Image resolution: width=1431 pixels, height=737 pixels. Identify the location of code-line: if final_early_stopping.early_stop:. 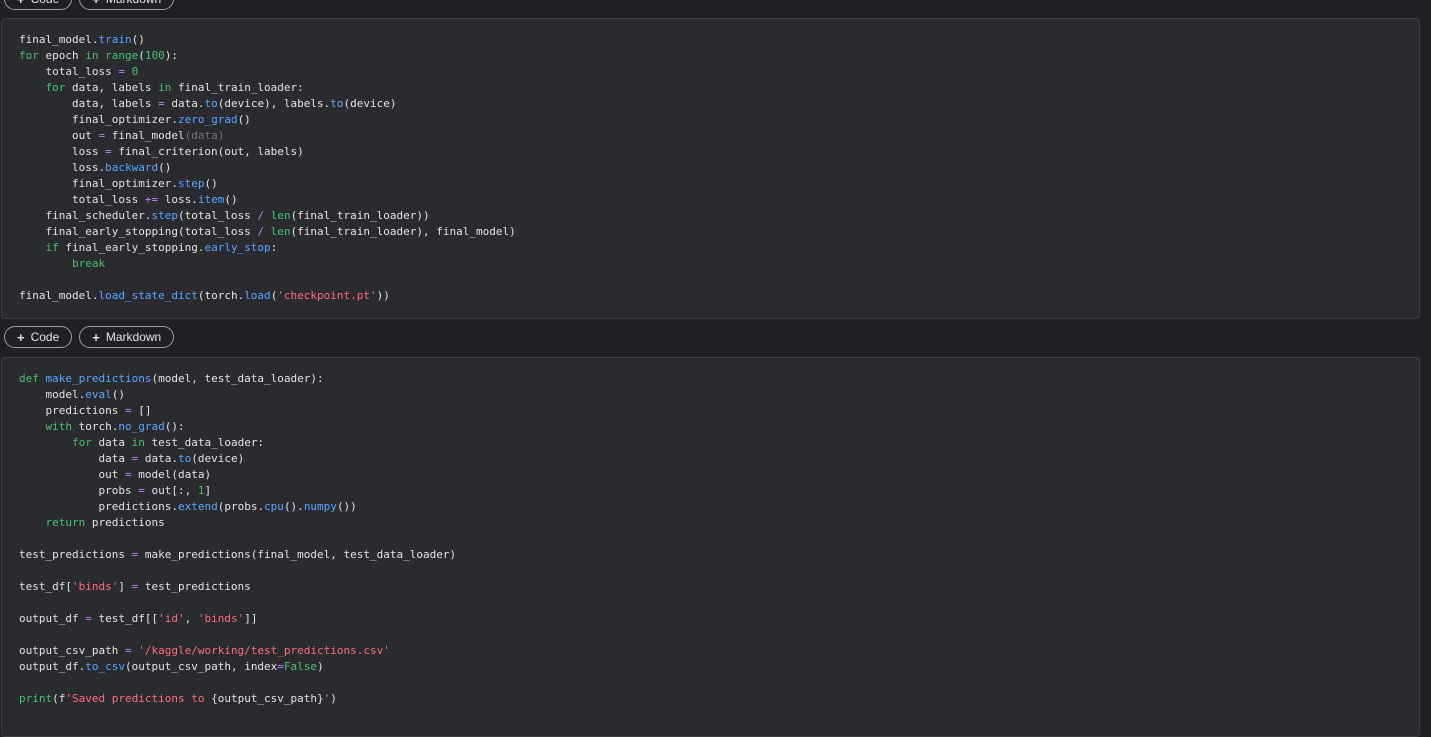
(267, 248).